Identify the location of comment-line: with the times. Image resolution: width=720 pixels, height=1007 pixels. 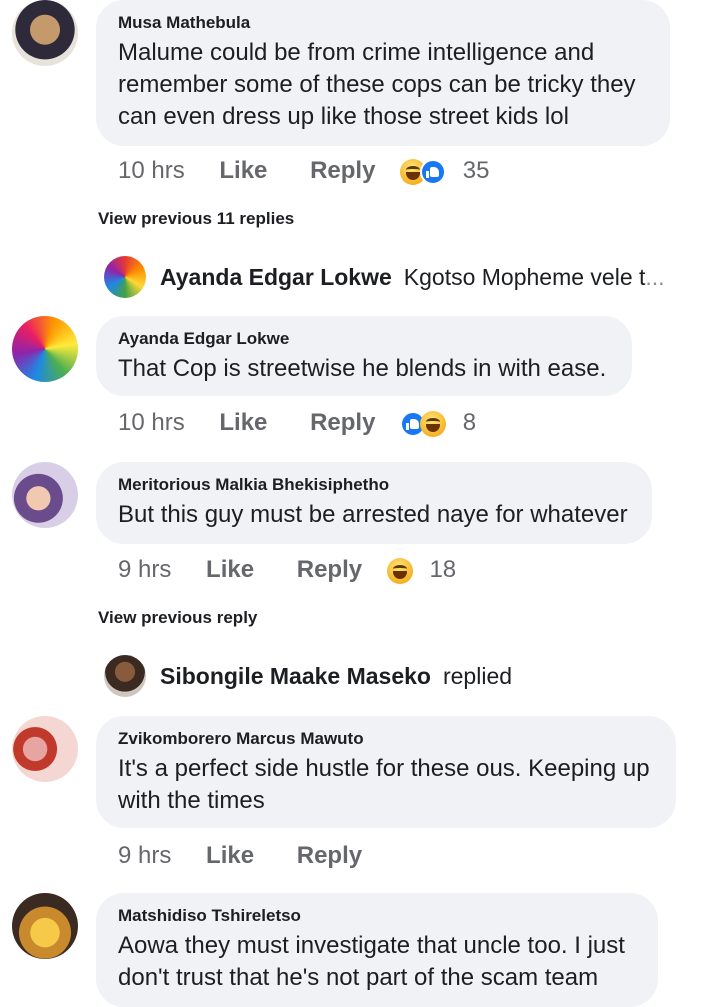
(191, 800).